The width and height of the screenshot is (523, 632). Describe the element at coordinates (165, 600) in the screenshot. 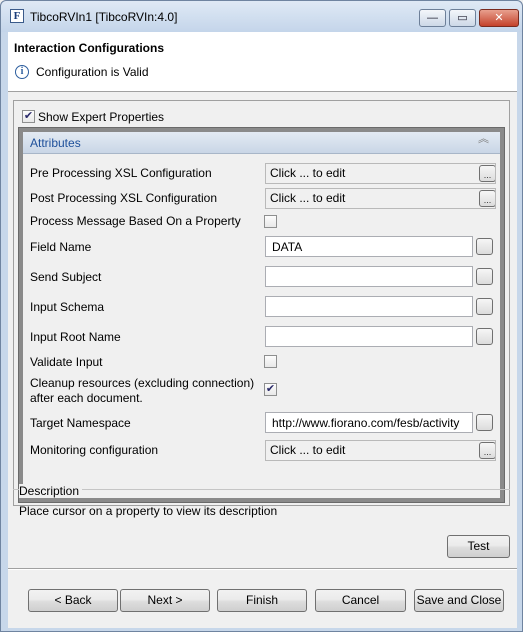

I see `next-button: Next >` at that location.